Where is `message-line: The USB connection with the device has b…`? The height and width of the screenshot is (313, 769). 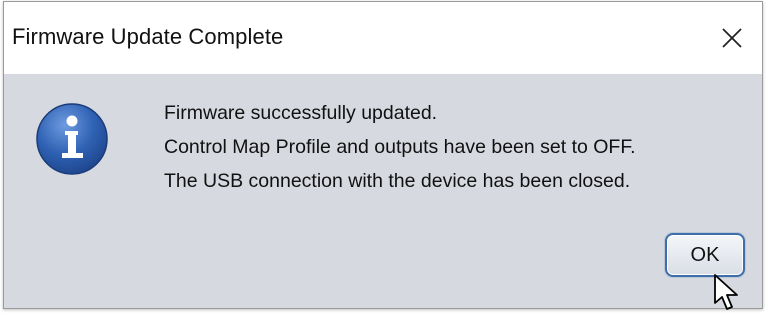
message-line: The USB connection with the device has b… is located at coordinates (397, 181).